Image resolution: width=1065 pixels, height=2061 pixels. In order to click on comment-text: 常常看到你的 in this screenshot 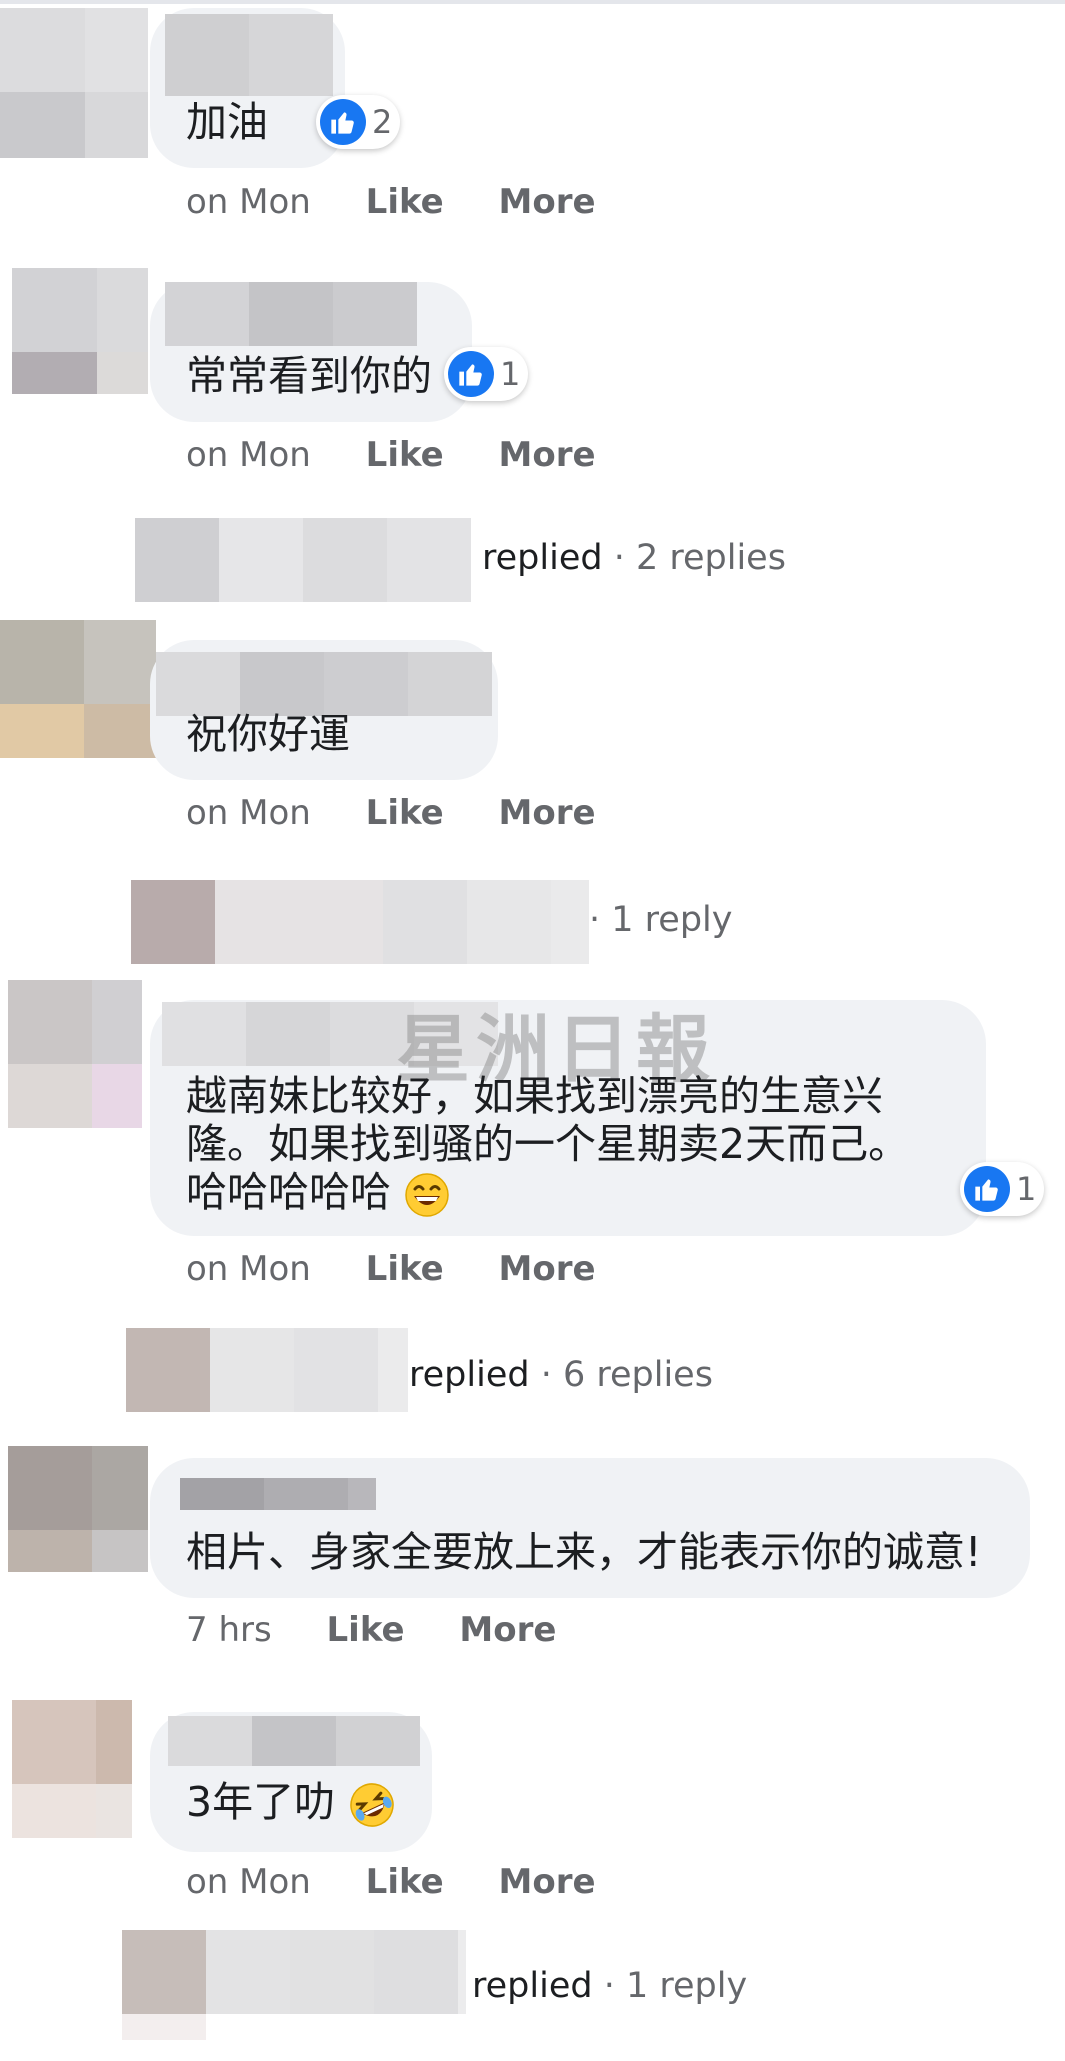, I will do `click(309, 376)`.